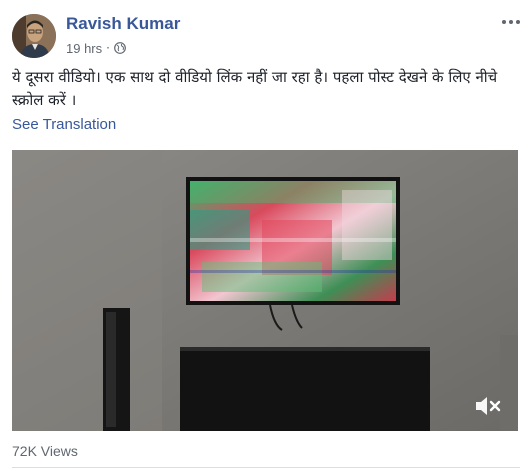  I want to click on view-count: 72K Views, so click(45, 451).